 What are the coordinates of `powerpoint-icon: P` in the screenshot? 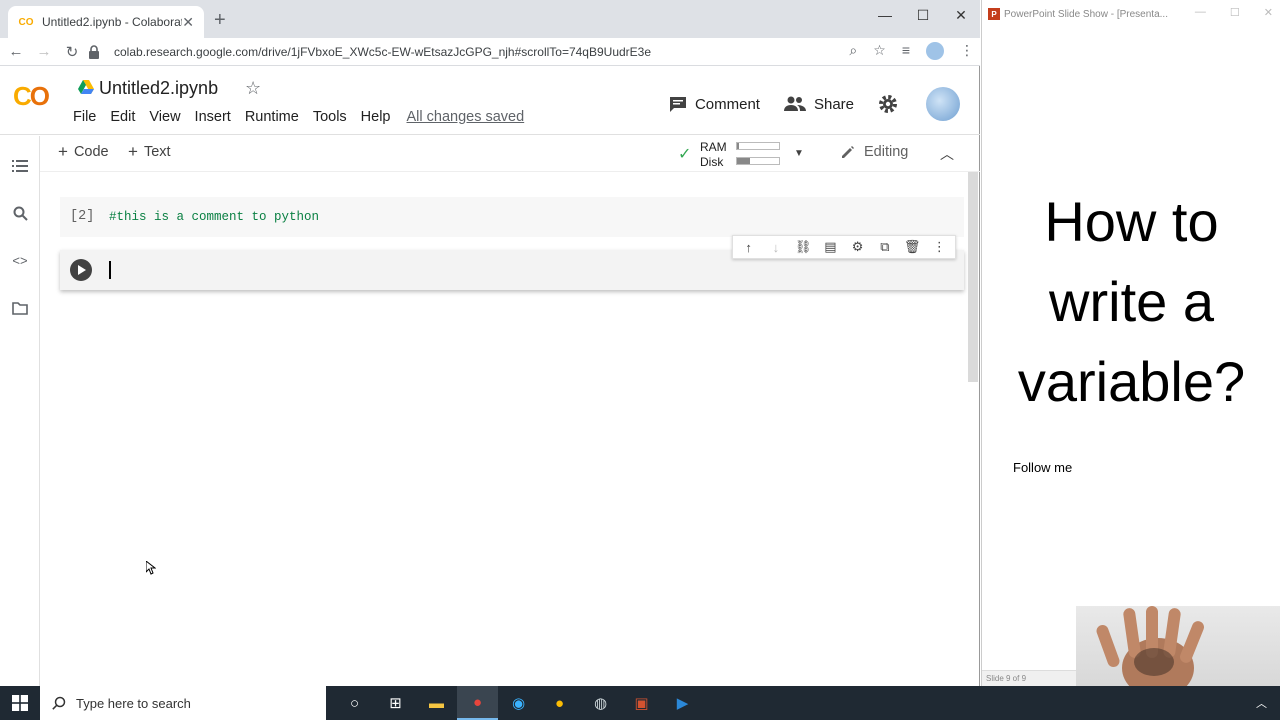 It's located at (994, 14).